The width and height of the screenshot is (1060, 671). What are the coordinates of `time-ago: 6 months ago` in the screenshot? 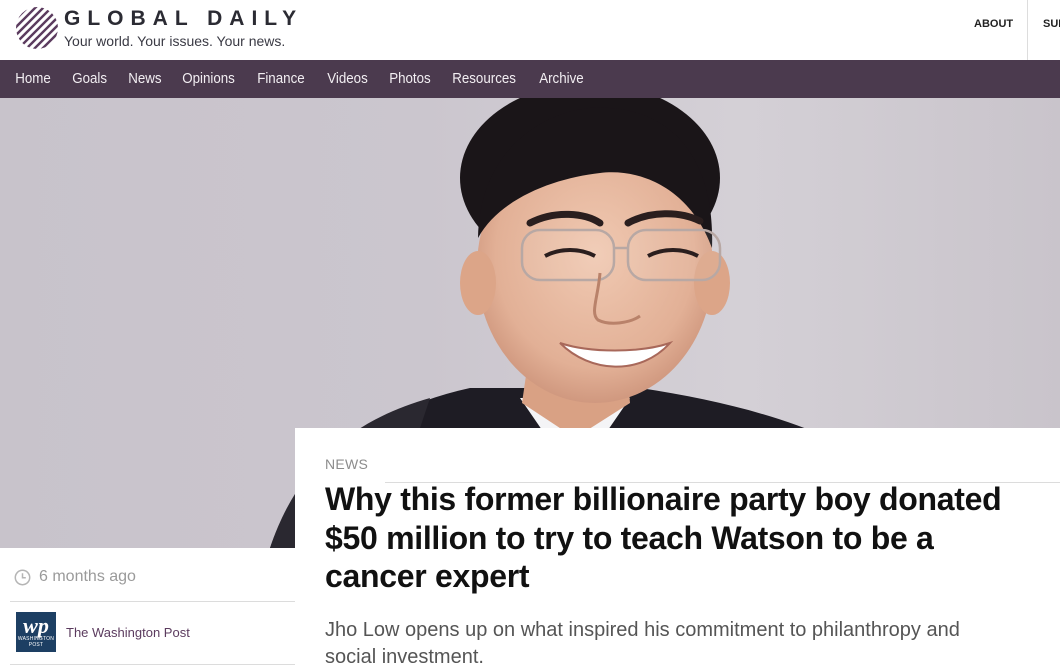 It's located at (87, 576).